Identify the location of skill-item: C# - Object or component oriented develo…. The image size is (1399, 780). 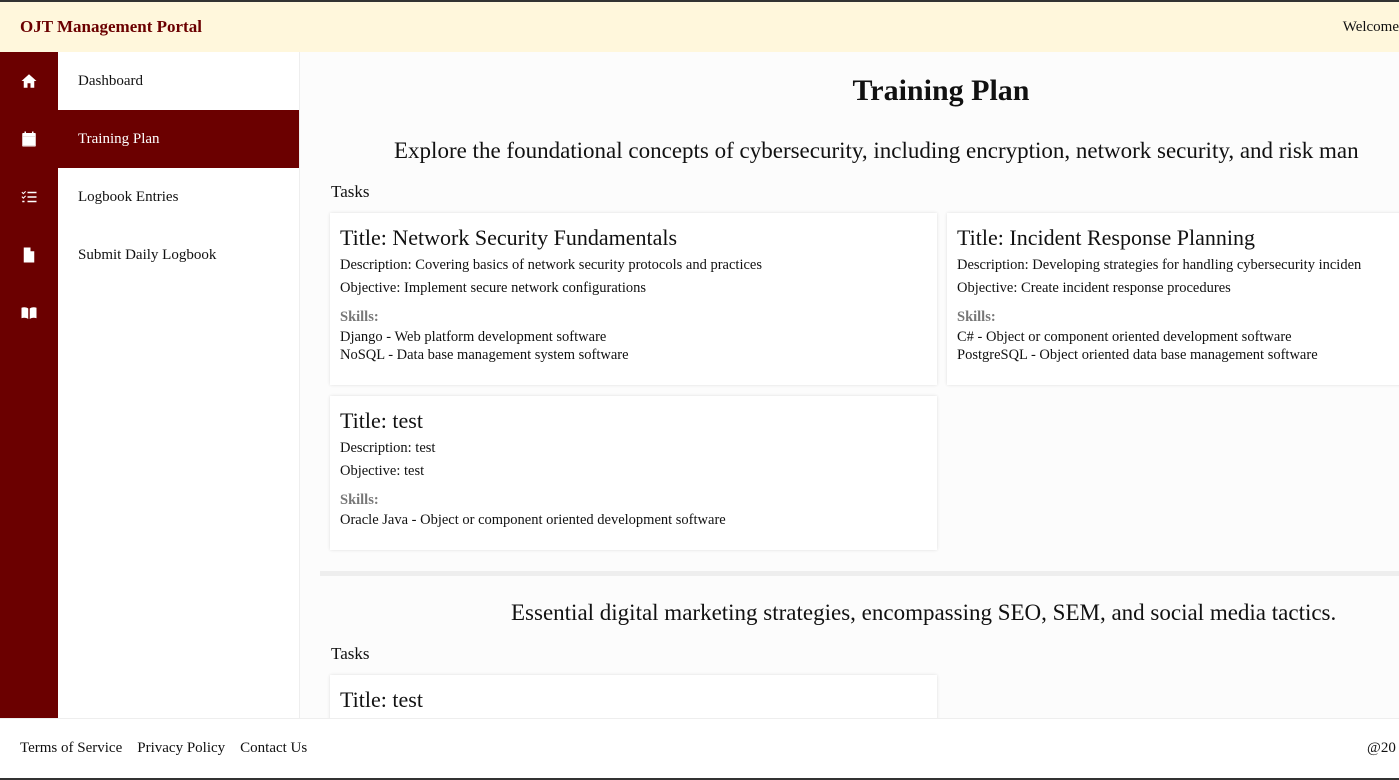
(1124, 337).